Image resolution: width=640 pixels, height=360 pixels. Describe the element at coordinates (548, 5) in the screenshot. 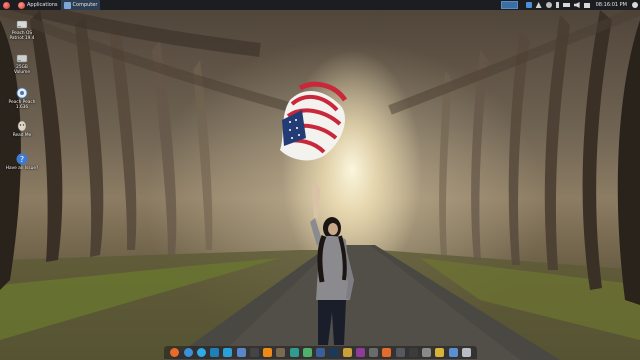

I see `chat-icon` at that location.